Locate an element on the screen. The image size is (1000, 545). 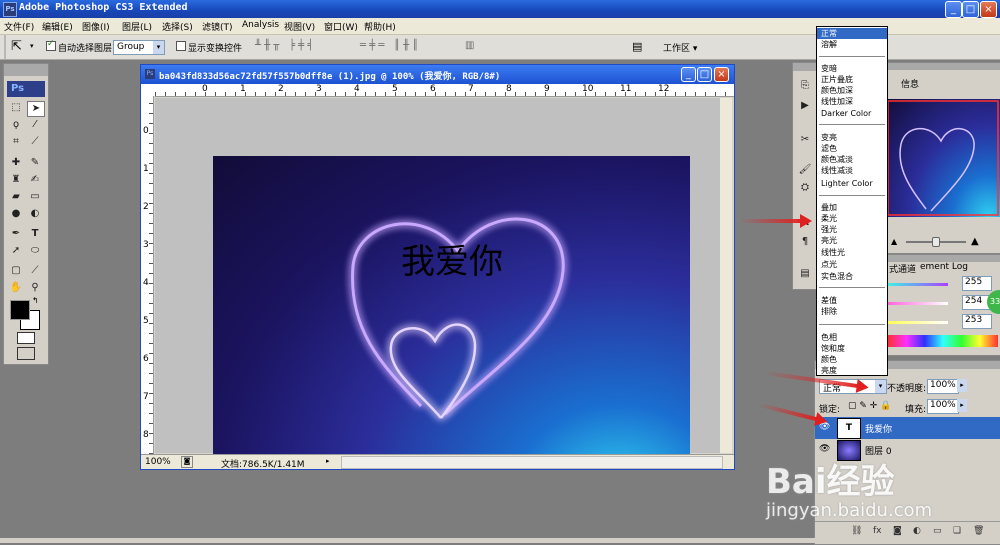
blend-option-luminosity: 亮度 is located at coordinates (852, 369).